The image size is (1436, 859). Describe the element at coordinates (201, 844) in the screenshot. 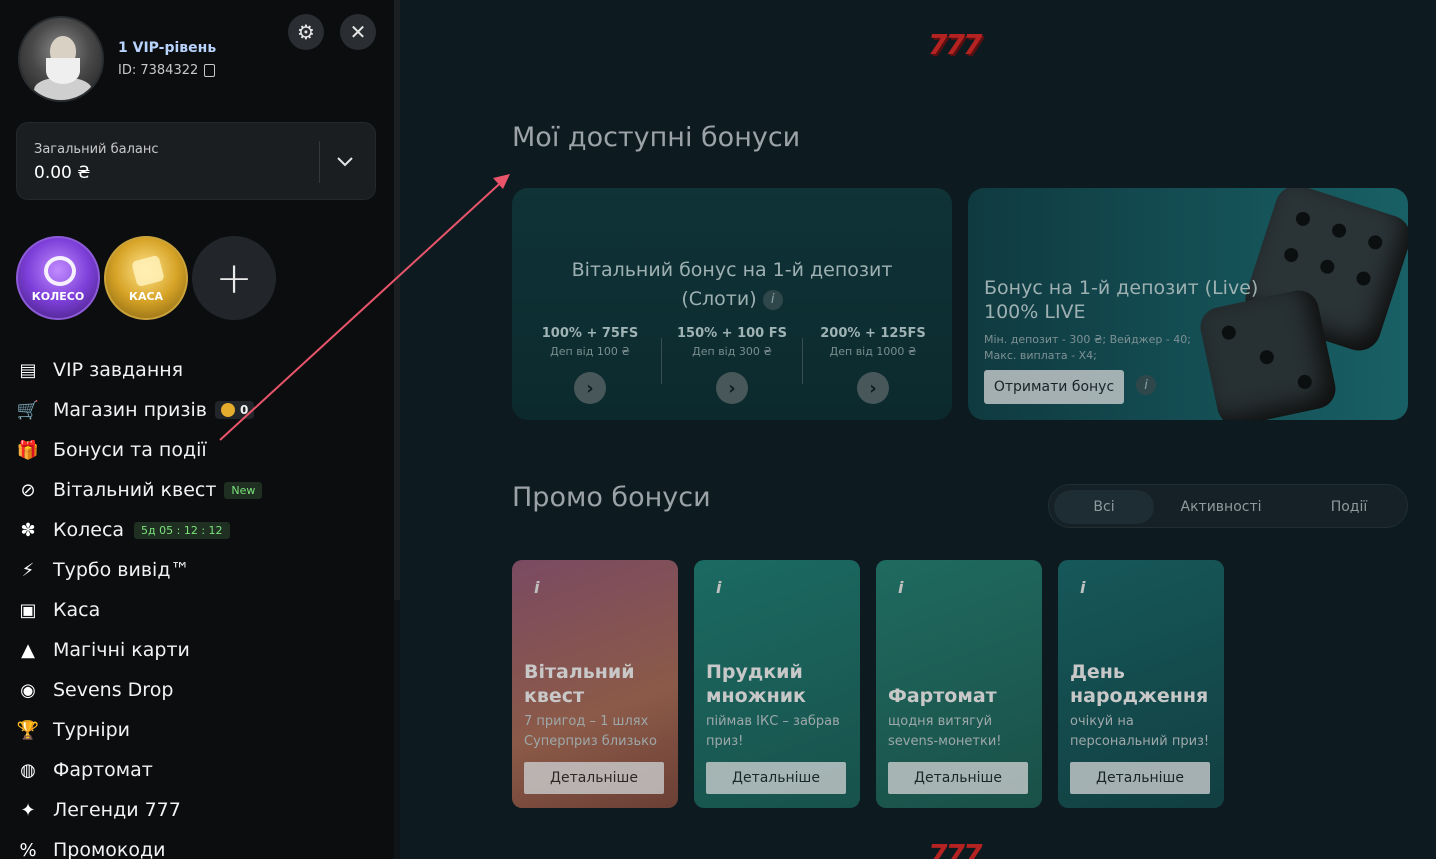

I see `sidebar-item-promo-codes: % Промокоди` at that location.